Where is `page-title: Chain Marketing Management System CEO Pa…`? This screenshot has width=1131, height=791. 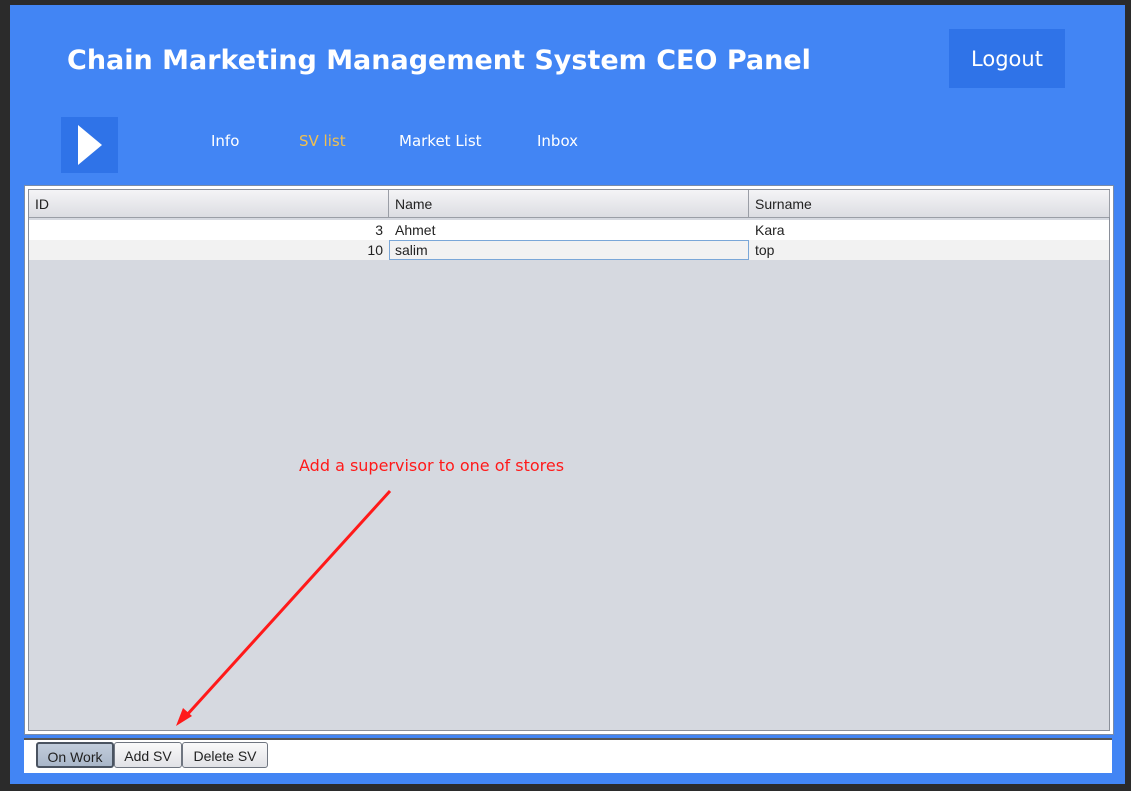
page-title: Chain Marketing Management System CEO Pa… is located at coordinates (439, 60).